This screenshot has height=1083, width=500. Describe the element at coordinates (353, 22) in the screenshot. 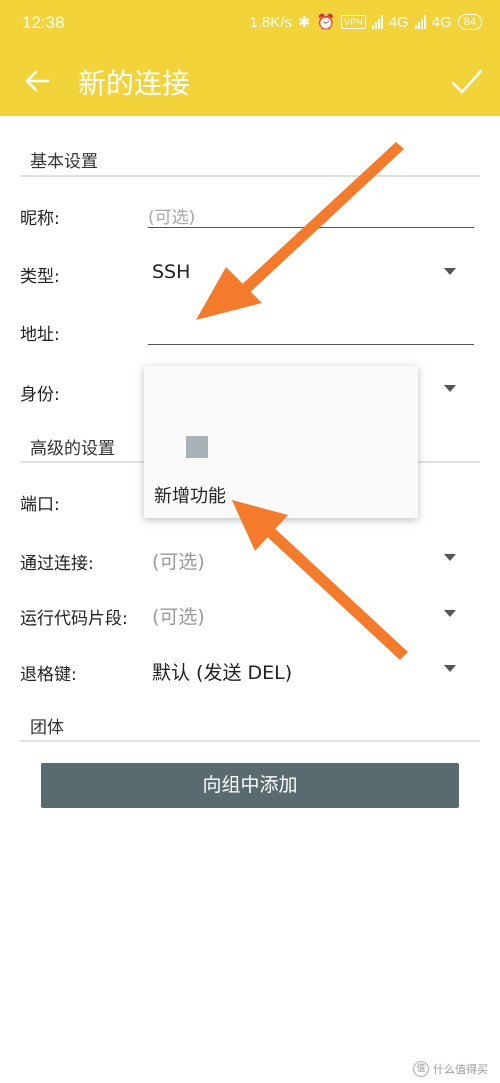

I see `vpn-badge: VPN` at that location.